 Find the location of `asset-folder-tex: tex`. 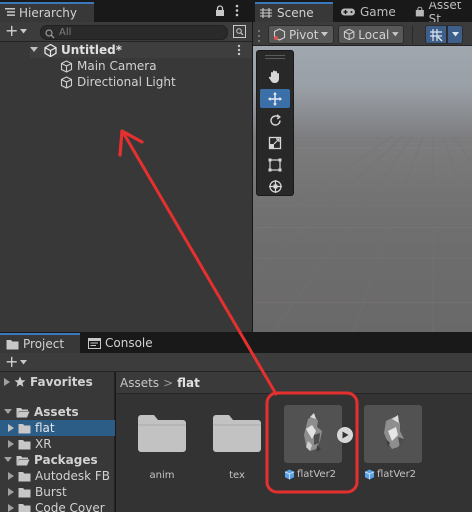

asset-folder-tex: tex is located at coordinates (237, 445).